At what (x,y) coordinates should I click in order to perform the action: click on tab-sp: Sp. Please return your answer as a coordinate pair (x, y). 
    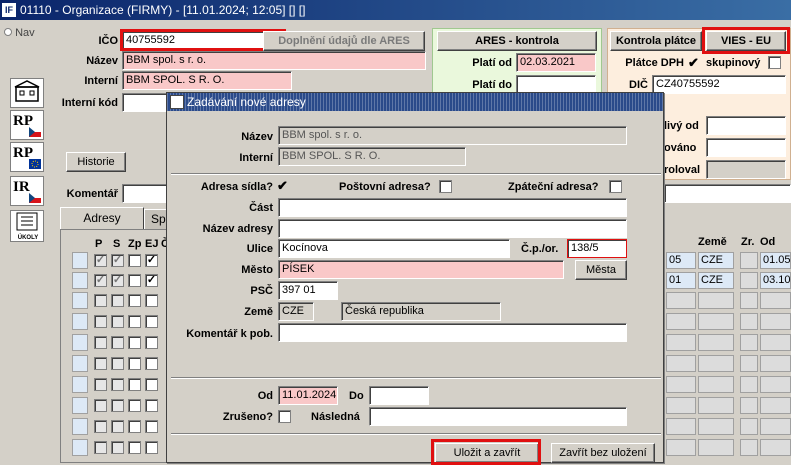
    Looking at the image, I should click on (156, 219).